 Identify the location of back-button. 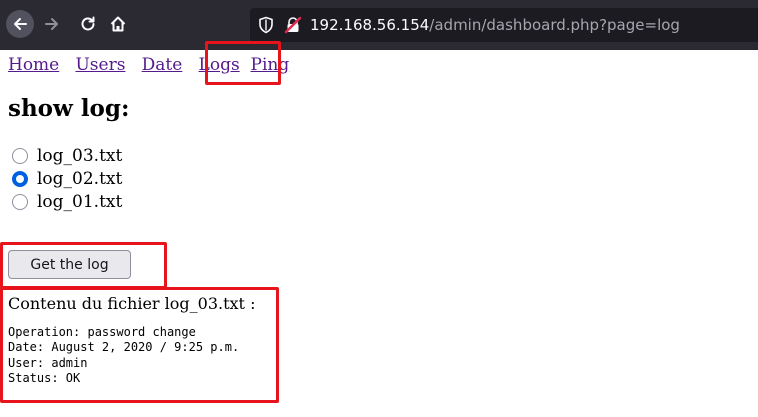
(20, 24).